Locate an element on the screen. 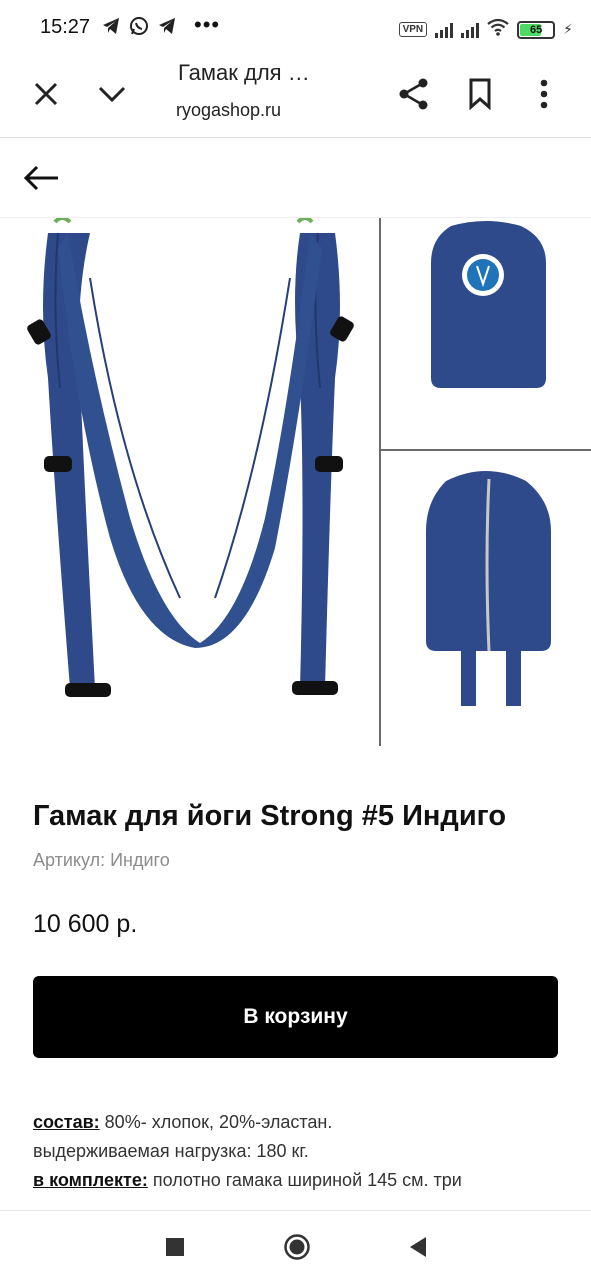  status-more-dots: ••• is located at coordinates (207, 24).